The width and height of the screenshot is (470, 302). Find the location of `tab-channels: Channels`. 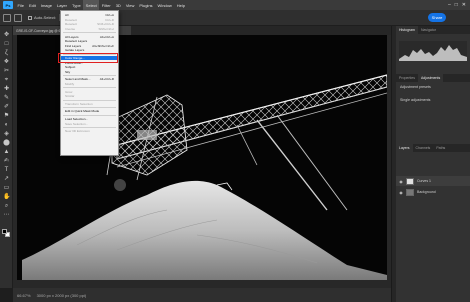

tab-channels: Channels is located at coordinates (423, 148).